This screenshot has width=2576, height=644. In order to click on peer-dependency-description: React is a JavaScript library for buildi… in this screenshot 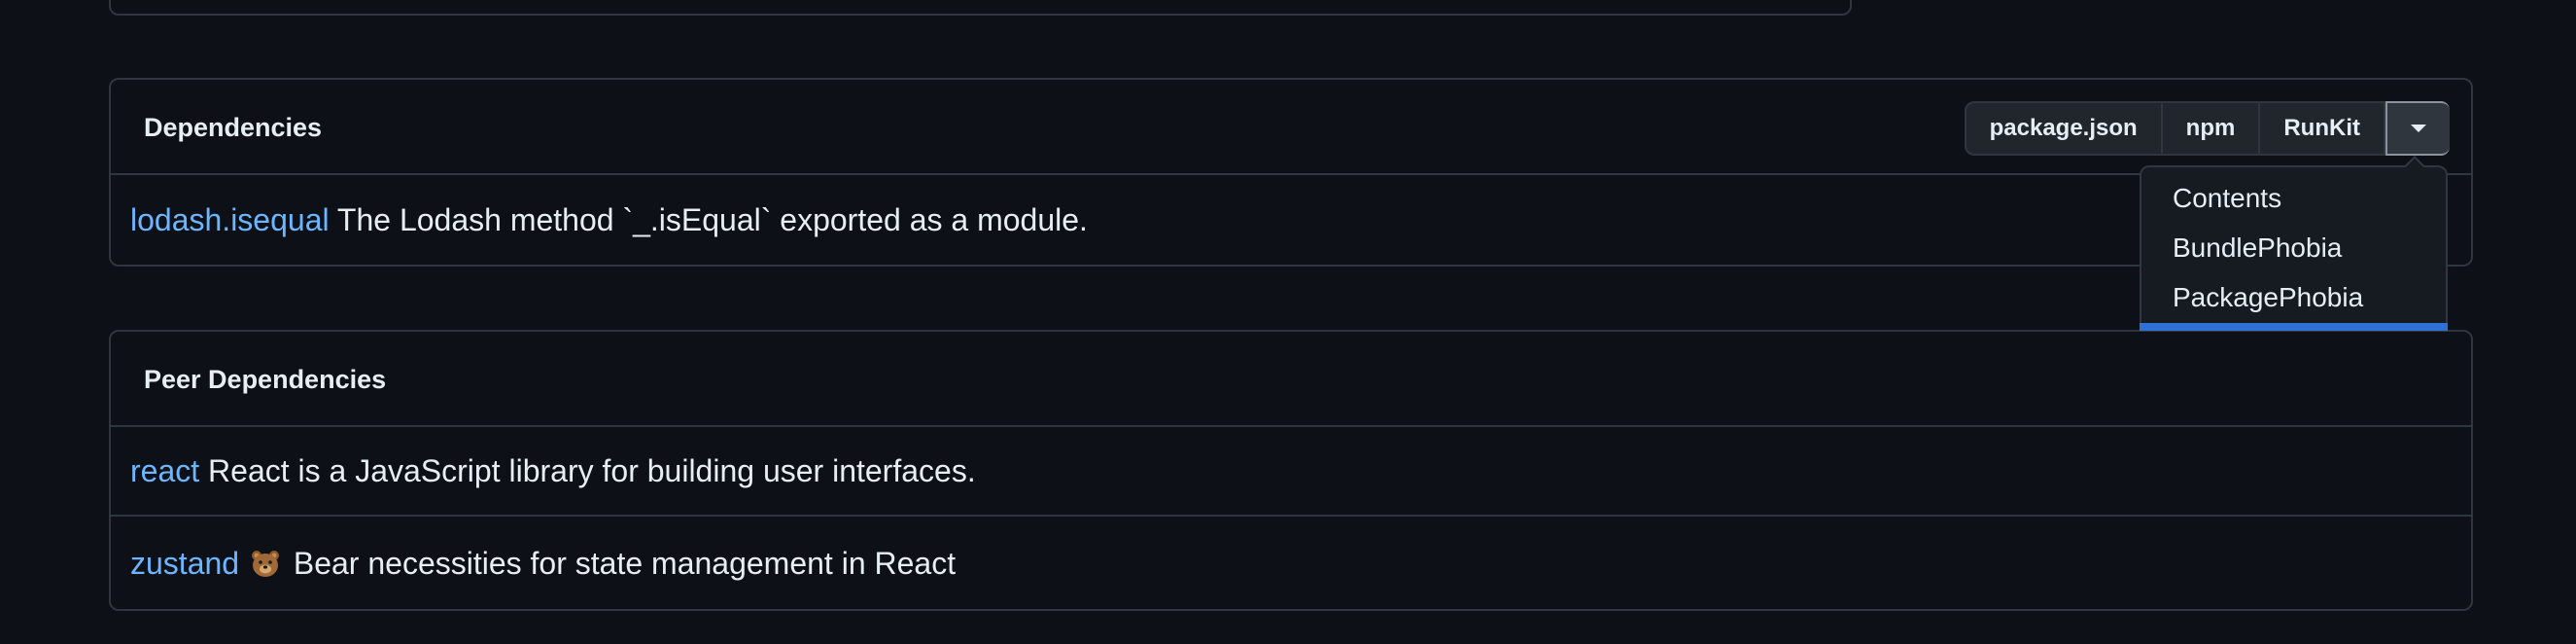, I will do `click(592, 470)`.